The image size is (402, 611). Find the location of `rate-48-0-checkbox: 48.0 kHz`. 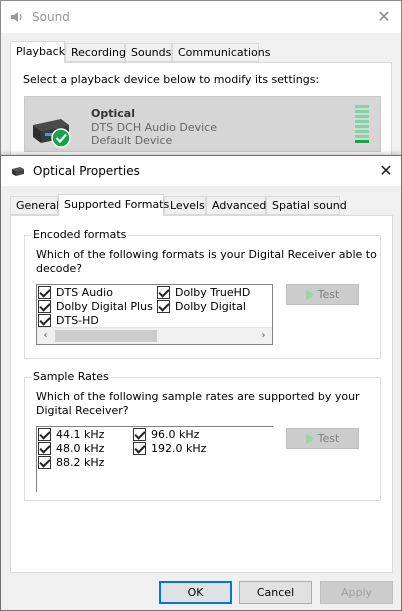

rate-48-0-checkbox: 48.0 kHz is located at coordinates (71, 448).